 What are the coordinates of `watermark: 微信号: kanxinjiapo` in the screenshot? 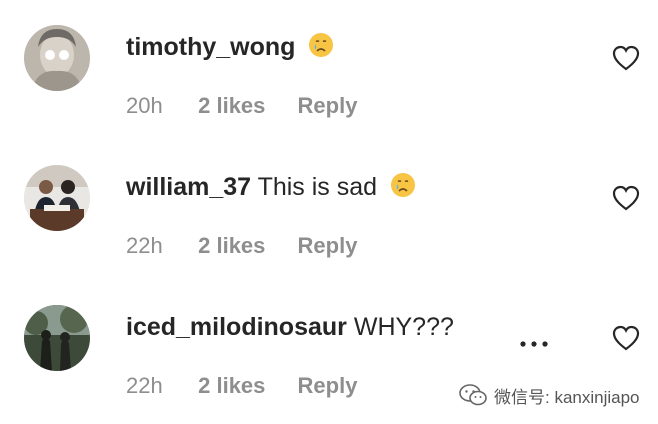 It's located at (549, 395).